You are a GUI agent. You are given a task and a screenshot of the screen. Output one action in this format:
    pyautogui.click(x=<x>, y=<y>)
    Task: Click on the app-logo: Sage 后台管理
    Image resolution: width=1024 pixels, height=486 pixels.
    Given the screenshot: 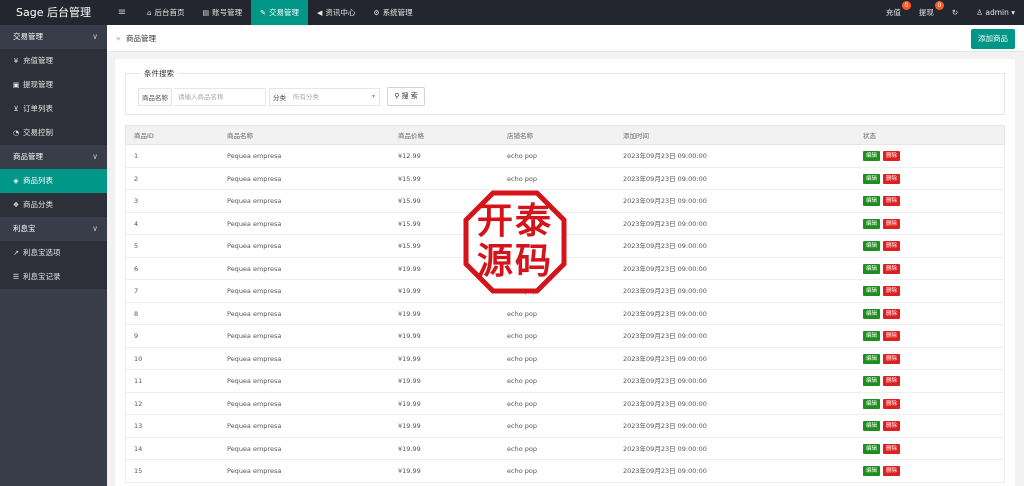 What is the action you would take?
    pyautogui.click(x=53, y=12)
    